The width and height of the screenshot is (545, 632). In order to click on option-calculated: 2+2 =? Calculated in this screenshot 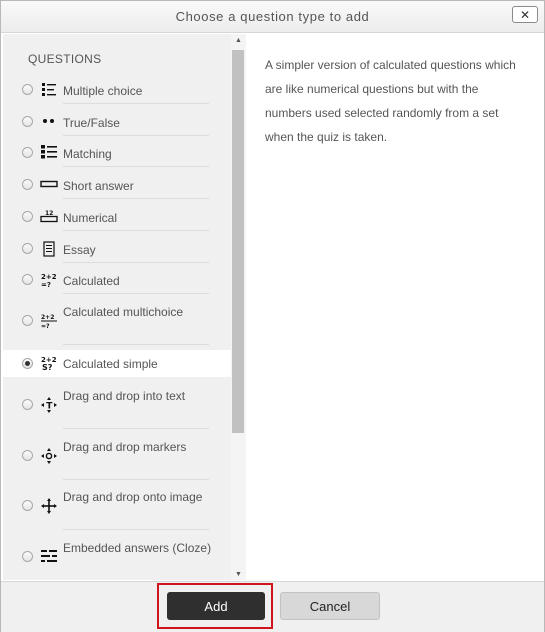, I will do `click(117, 281)`.